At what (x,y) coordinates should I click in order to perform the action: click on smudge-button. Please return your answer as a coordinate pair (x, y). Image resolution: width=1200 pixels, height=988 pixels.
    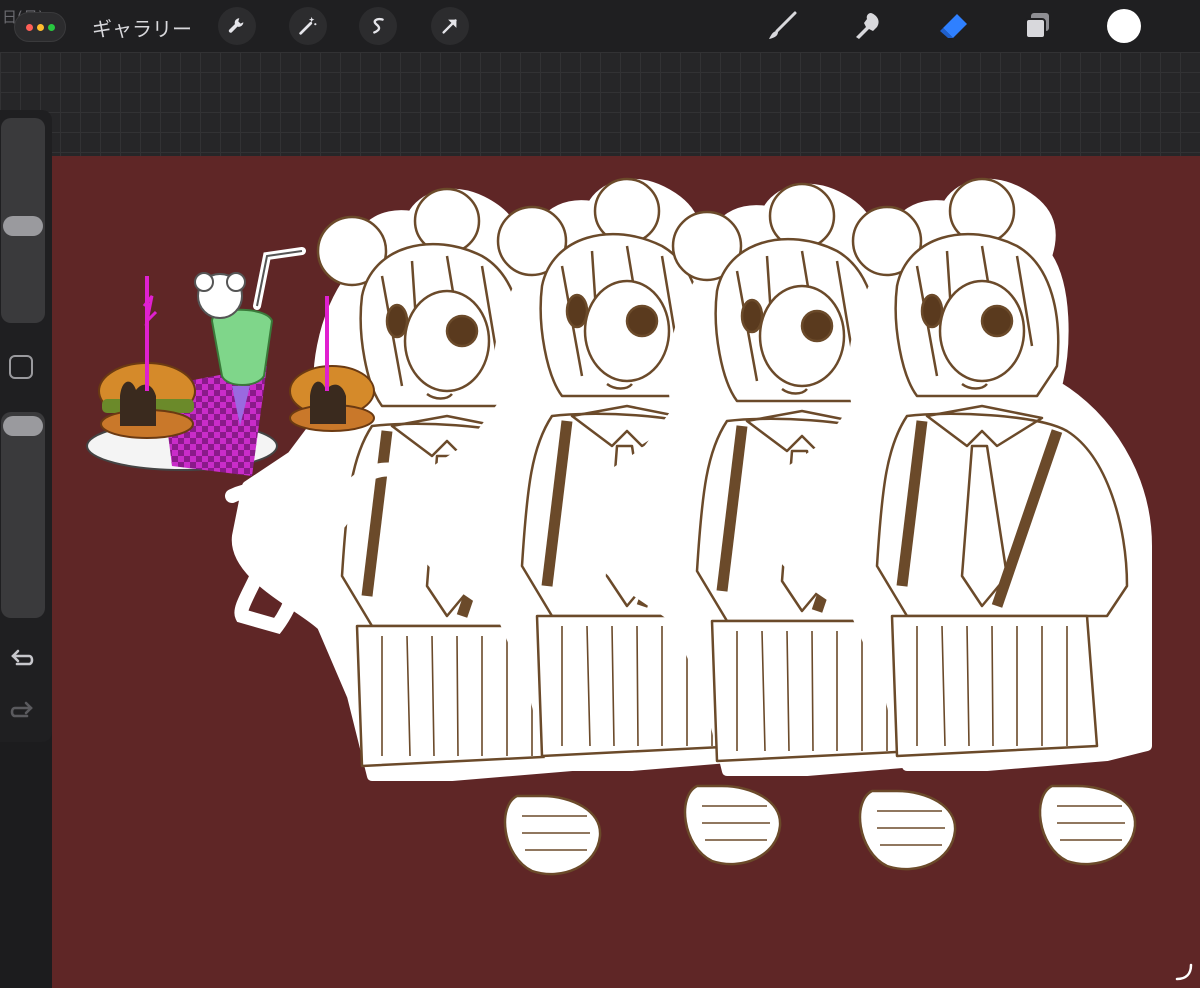
    Looking at the image, I should click on (868, 26).